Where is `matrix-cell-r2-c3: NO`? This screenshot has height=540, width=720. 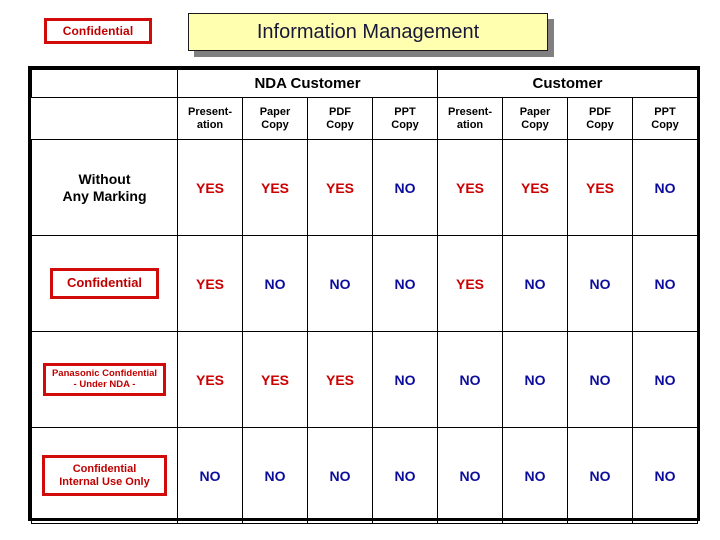 matrix-cell-r2-c3: NO is located at coordinates (340, 283).